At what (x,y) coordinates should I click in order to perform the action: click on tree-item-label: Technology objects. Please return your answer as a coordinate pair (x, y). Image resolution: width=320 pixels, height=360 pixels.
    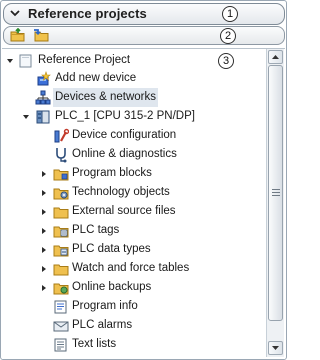
    Looking at the image, I should click on (121, 192).